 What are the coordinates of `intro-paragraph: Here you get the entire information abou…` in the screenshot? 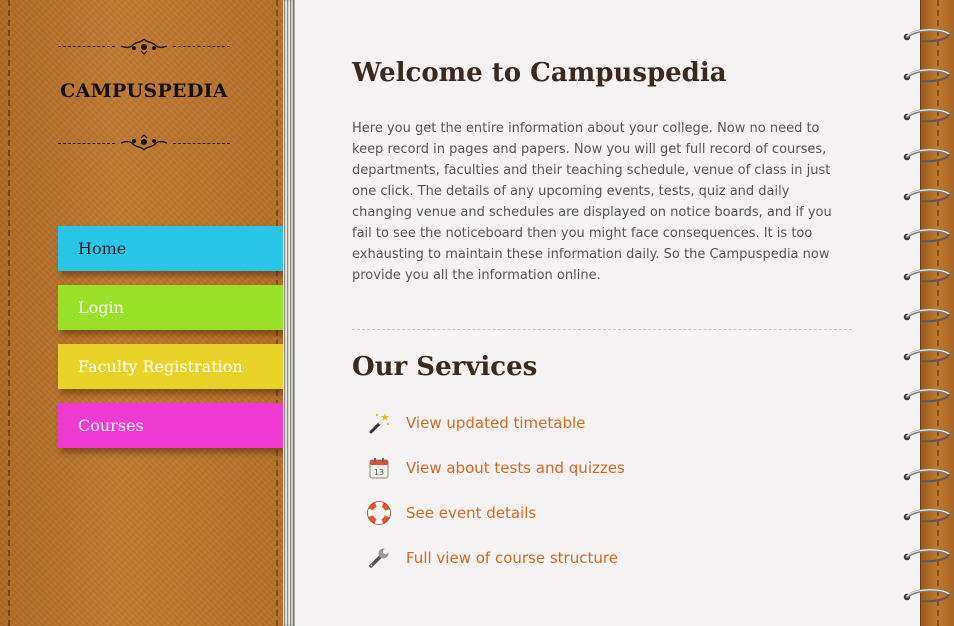 It's located at (592, 202).